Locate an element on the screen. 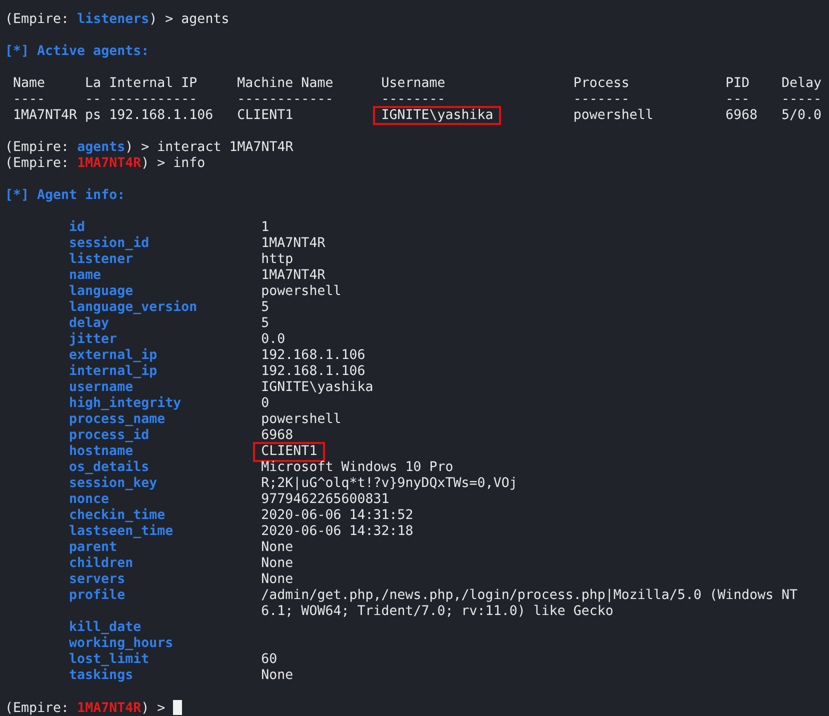 The height and width of the screenshot is (716, 829). table-cell: 1MA7NT4R is located at coordinates (45, 115).